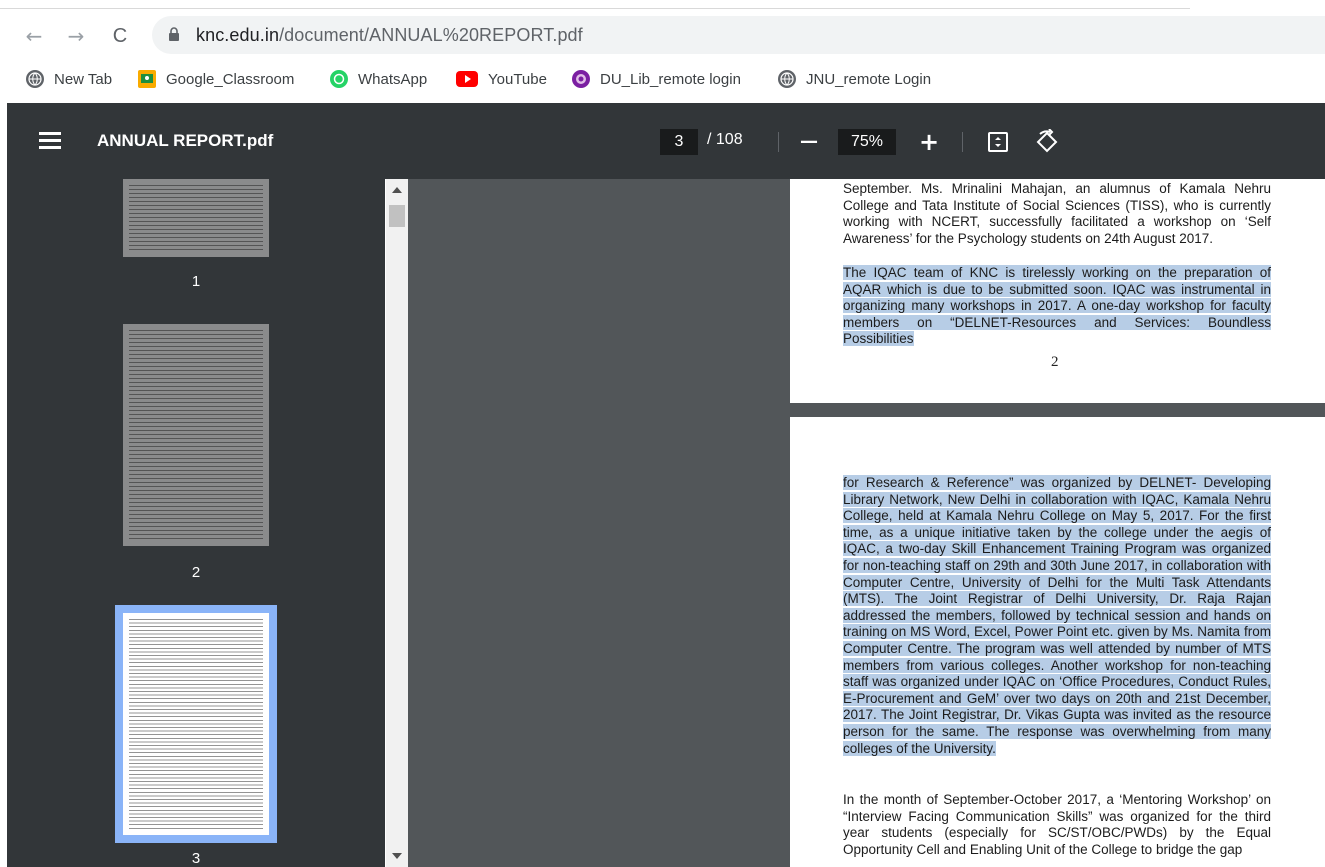 Image resolution: width=1325 pixels, height=867 pixels. I want to click on bookmark-label: Google_Classroom, so click(230, 79).